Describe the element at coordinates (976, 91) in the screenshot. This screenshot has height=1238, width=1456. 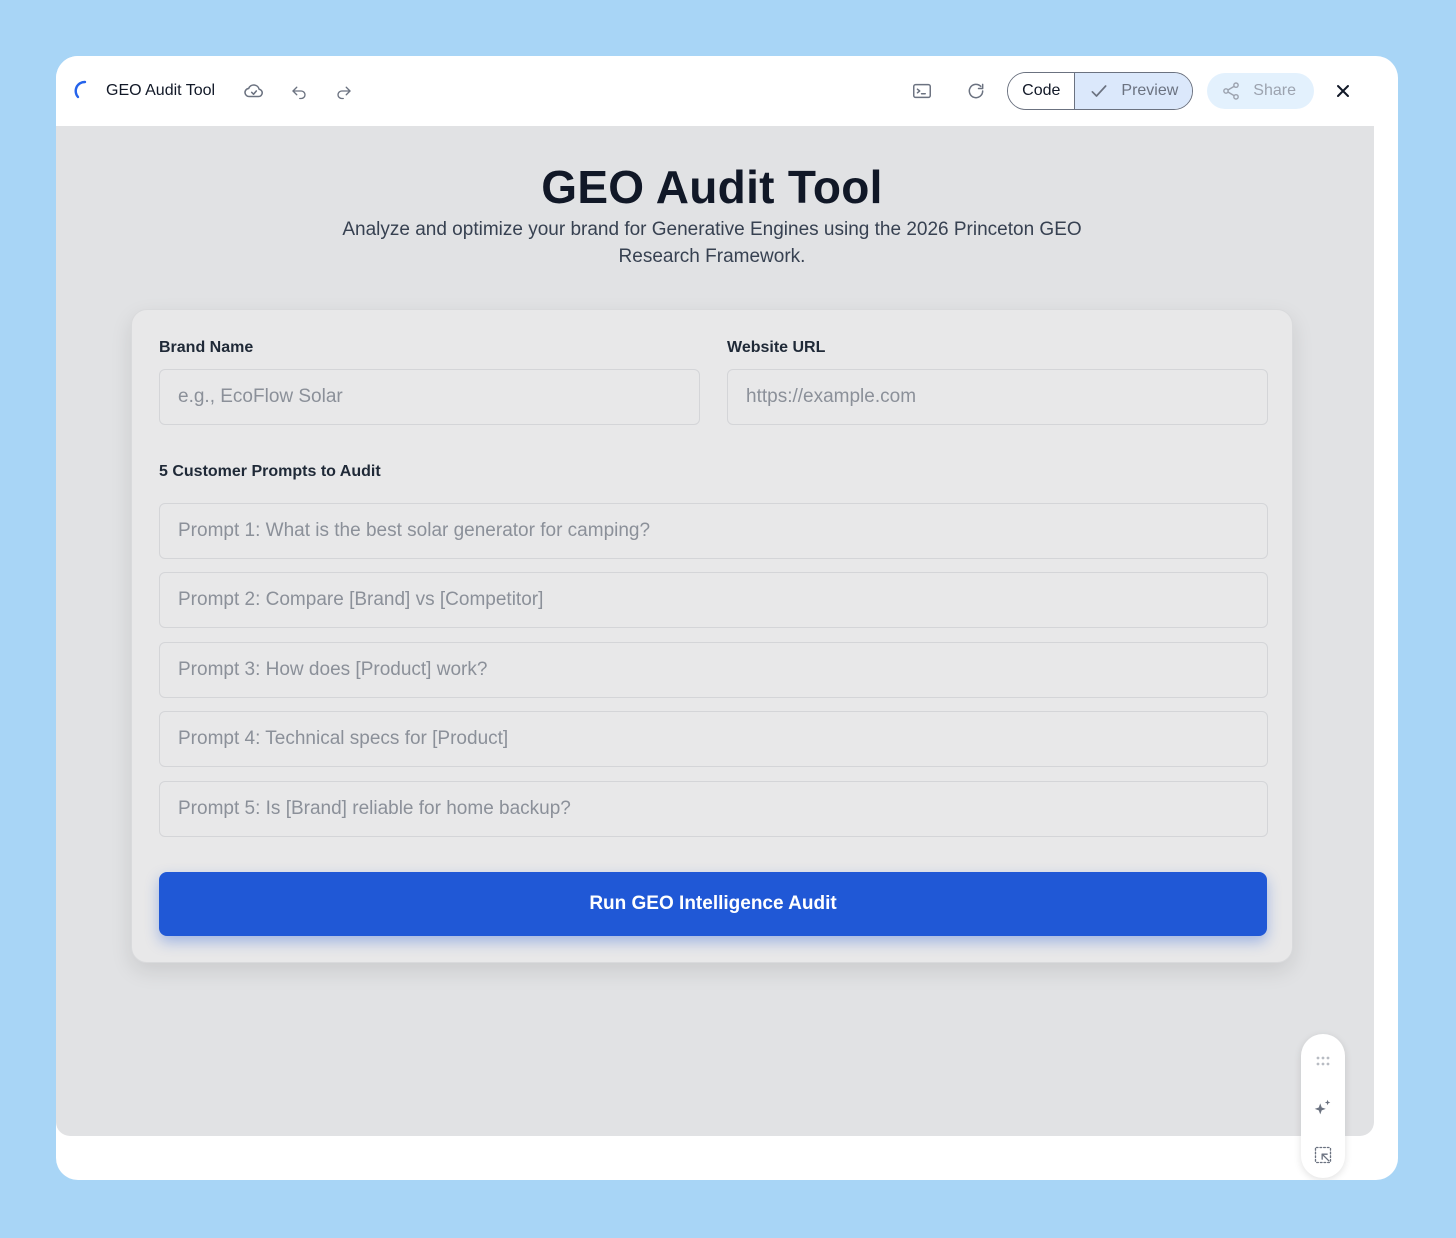
I see `refresh-icon` at that location.